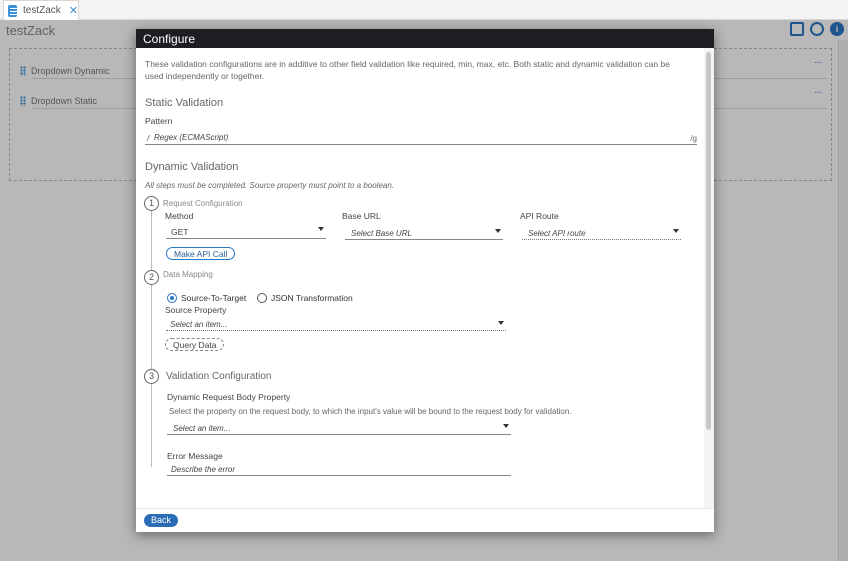  I want to click on close-icon: ✕, so click(73, 10).